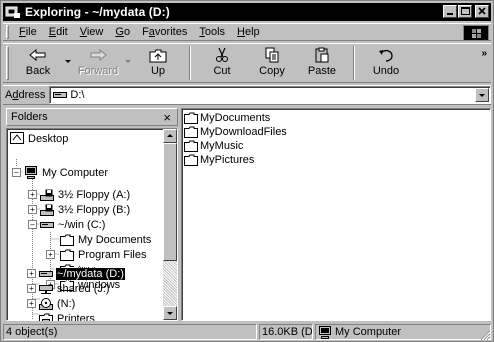 This screenshot has height=342, width=494. I want to click on toolbar-overflow-button: », so click(484, 53).